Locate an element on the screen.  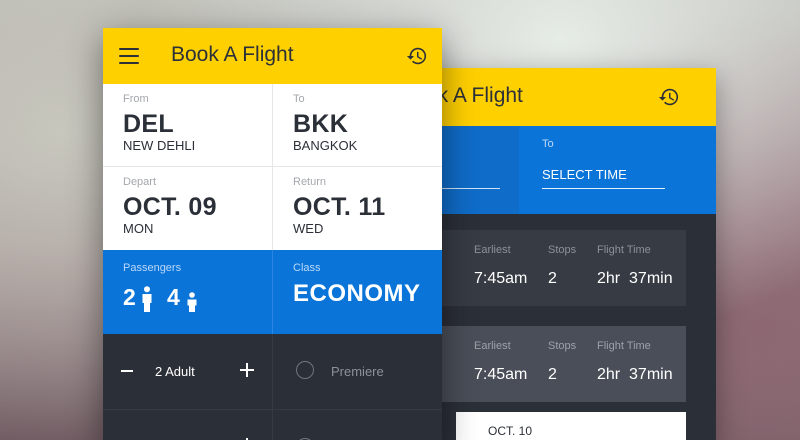
to-field: To BKK BANGKOK is located at coordinates (357, 125).